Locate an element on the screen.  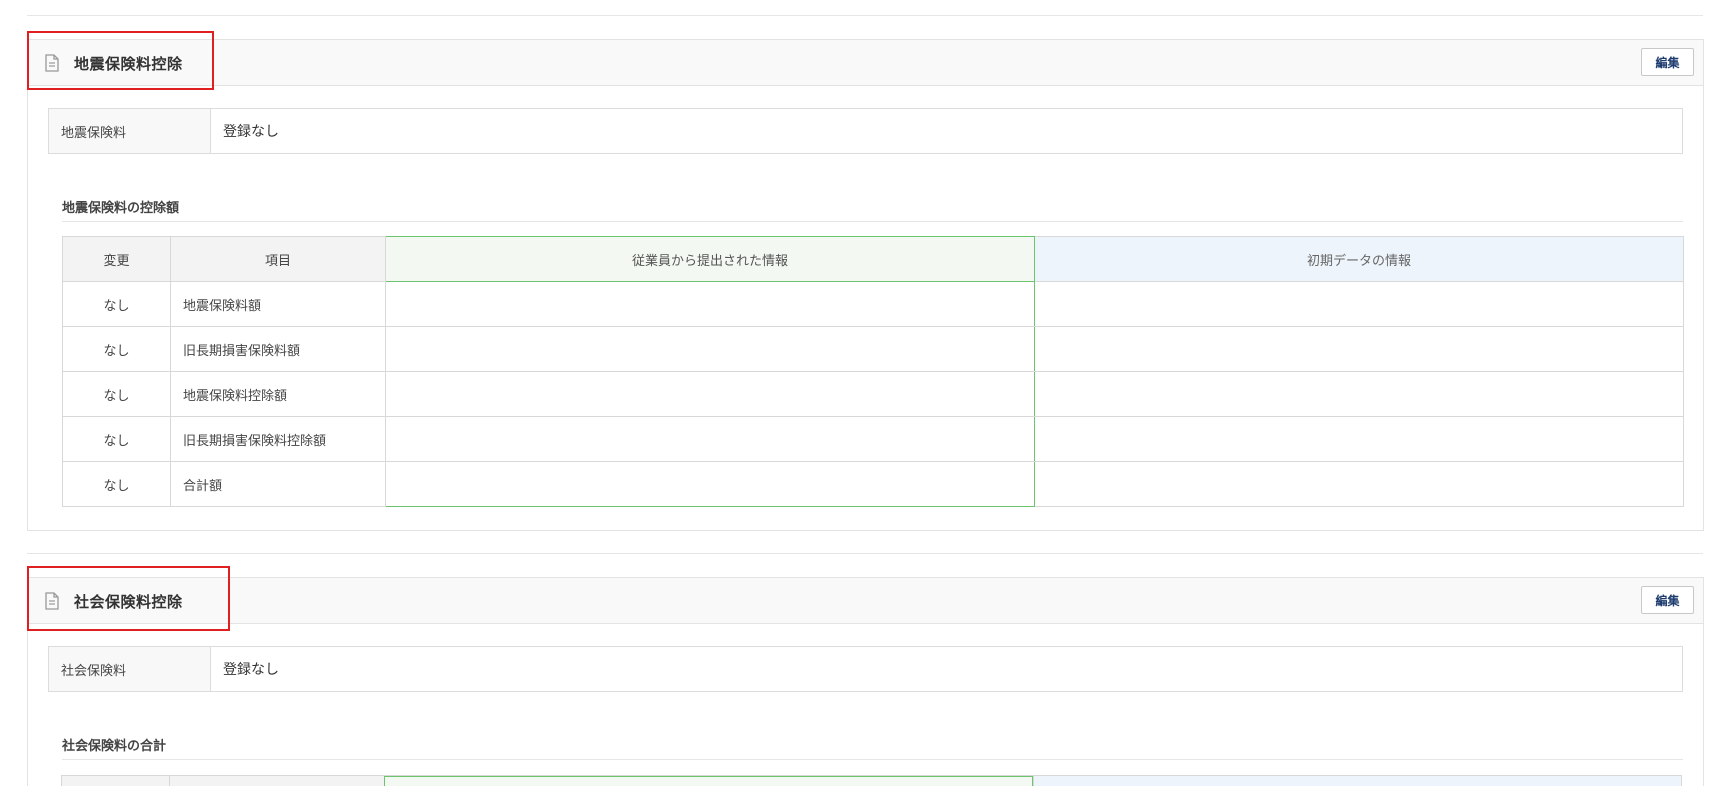
table-header-row: 変更 項目 従業員から提出された情報 初期データの情報 is located at coordinates (873, 259).